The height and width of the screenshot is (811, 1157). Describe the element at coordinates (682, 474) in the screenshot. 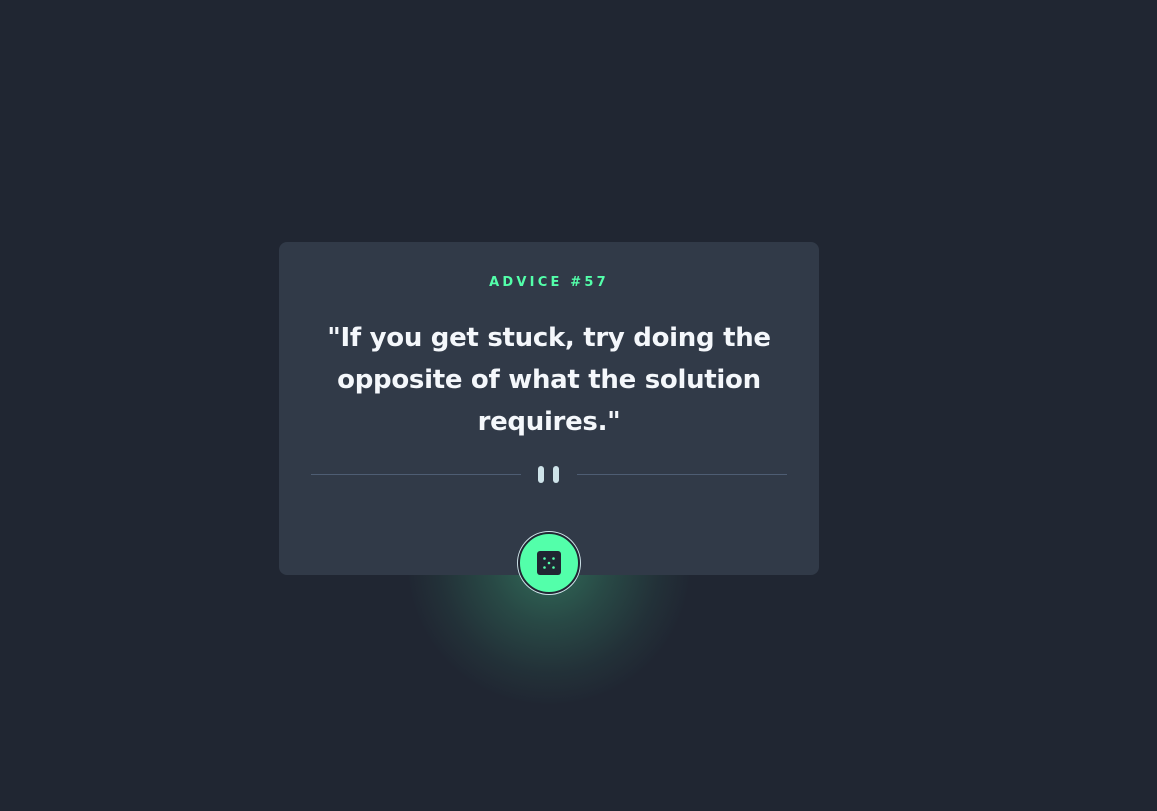

I see `divider-right` at that location.